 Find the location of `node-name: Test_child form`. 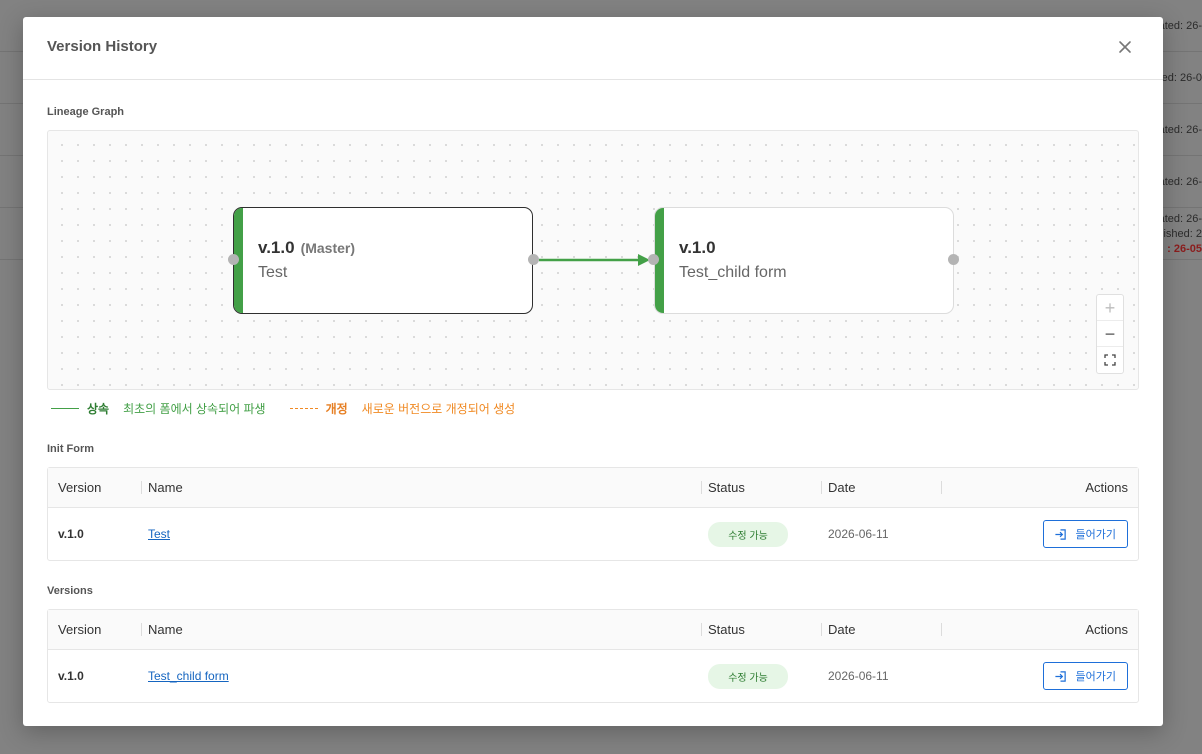

node-name: Test_child form is located at coordinates (733, 272).